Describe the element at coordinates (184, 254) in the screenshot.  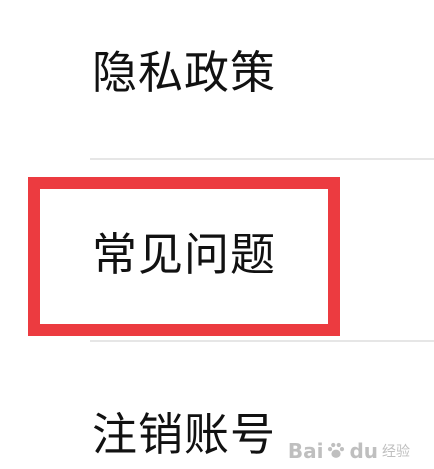
I see `menu-item-label: 常见问题` at that location.